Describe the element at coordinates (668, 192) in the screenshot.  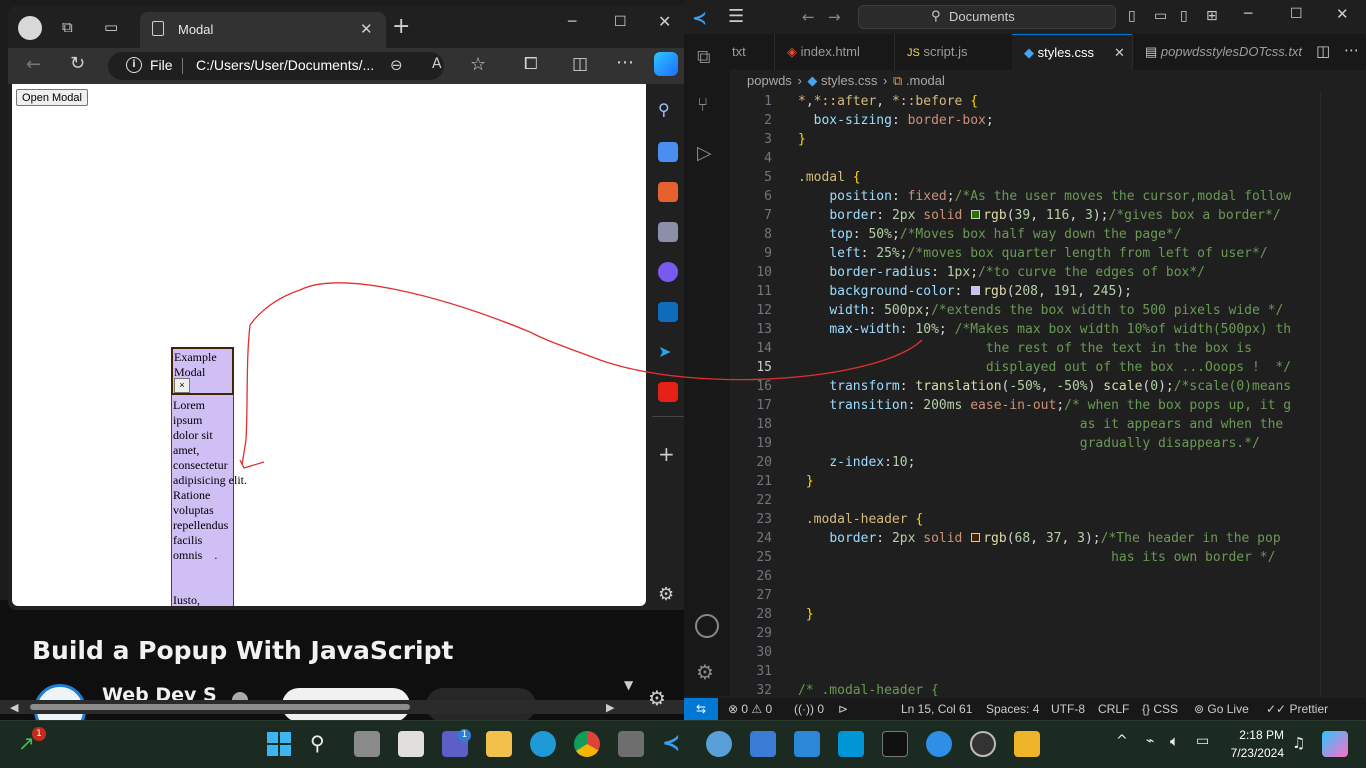
I see `tools-icon` at that location.